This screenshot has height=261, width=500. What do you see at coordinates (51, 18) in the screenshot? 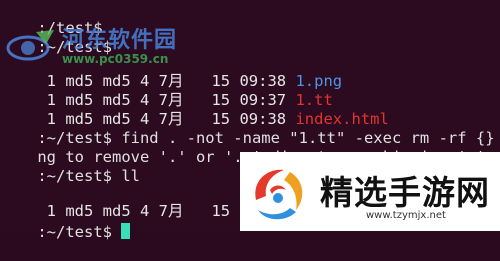
I see `terminal-line: :/test$` at bounding box center [51, 18].